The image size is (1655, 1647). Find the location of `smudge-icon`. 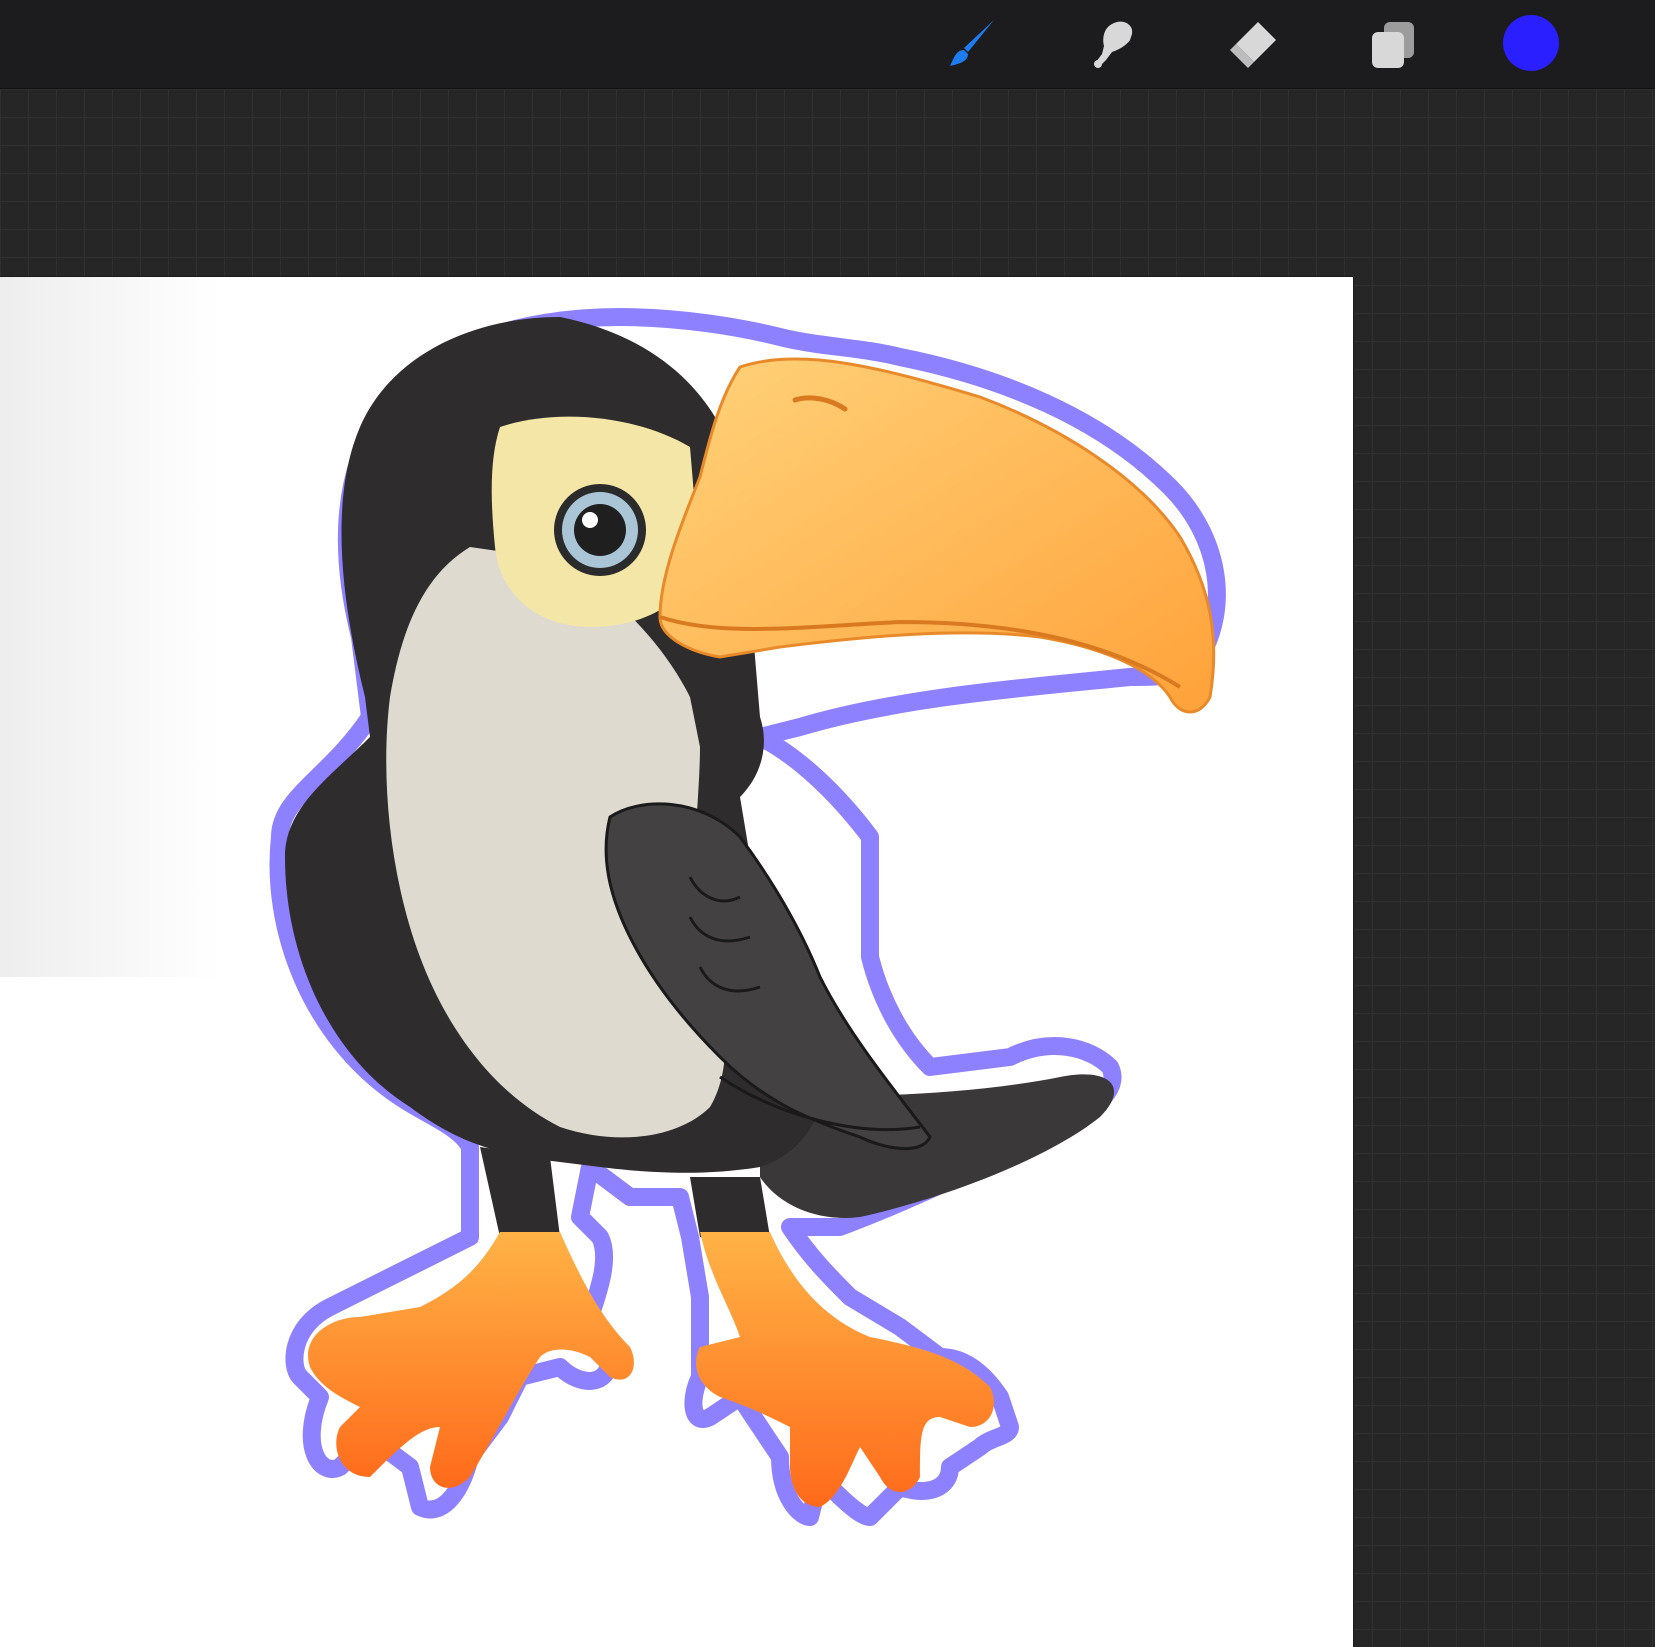

smudge-icon is located at coordinates (1113, 44).